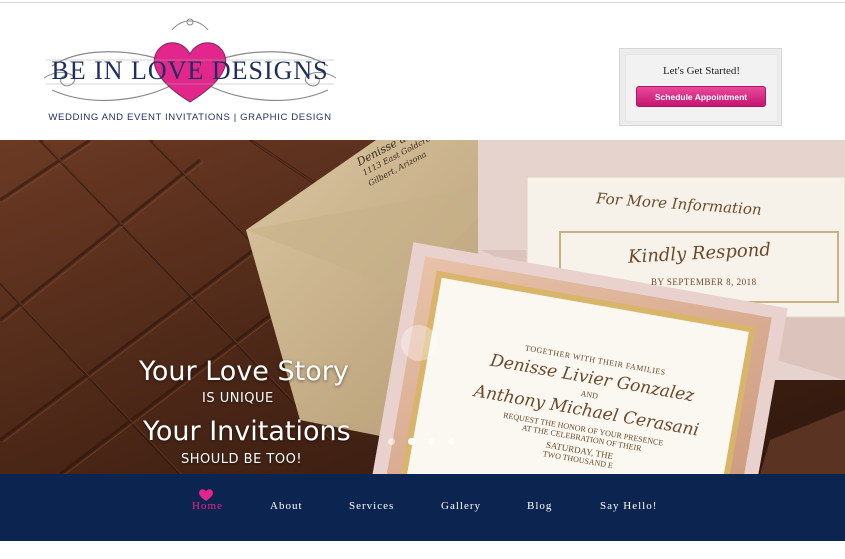 This screenshot has width=845, height=559. Describe the element at coordinates (247, 431) in the screenshot. I see `hero-headline-2: Your Invitations` at that location.